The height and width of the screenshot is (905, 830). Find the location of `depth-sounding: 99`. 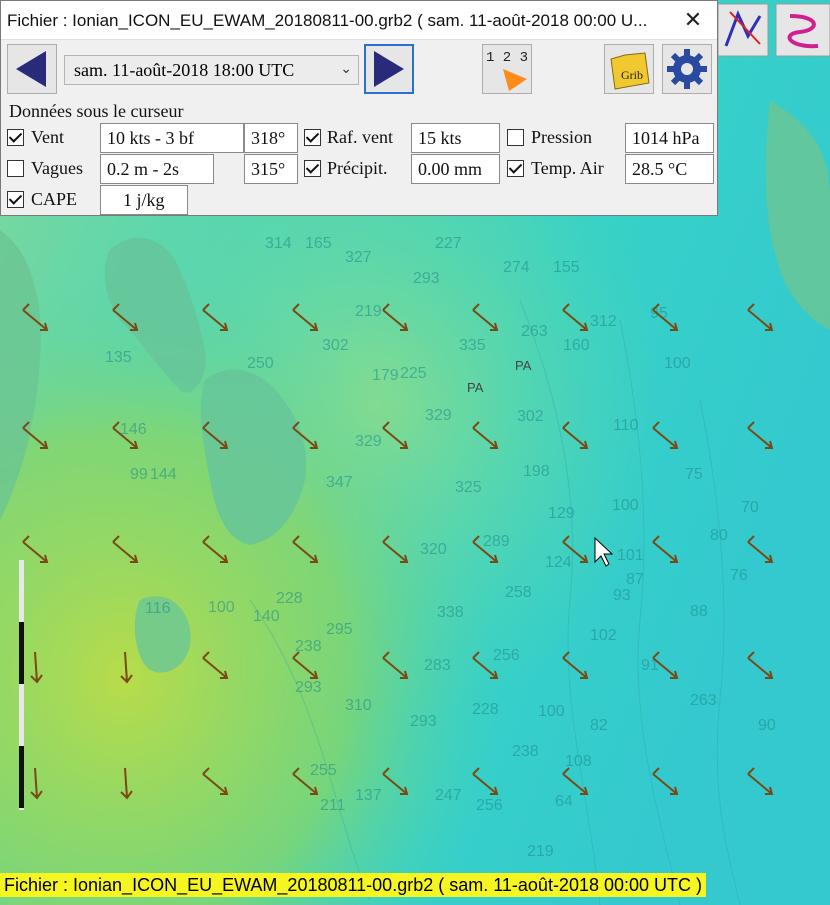

depth-sounding: 99 is located at coordinates (139, 474).